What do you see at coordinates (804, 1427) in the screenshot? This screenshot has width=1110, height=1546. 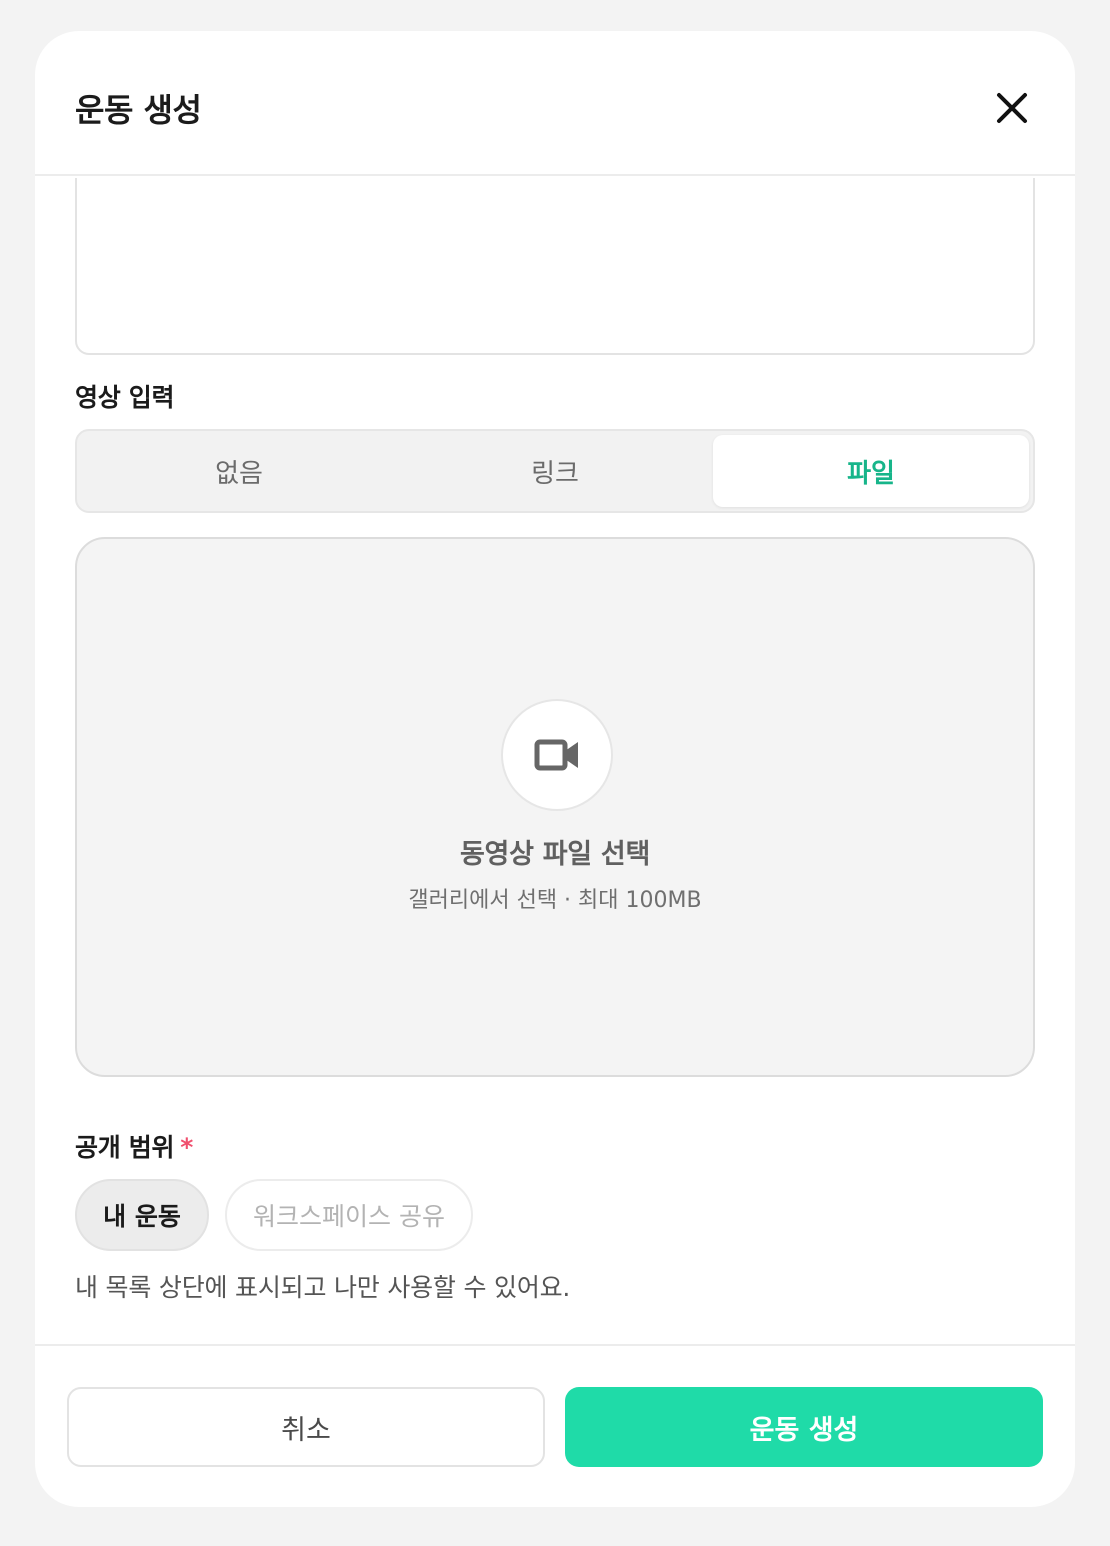 I see `create-exercise-button: 운동 생성` at bounding box center [804, 1427].